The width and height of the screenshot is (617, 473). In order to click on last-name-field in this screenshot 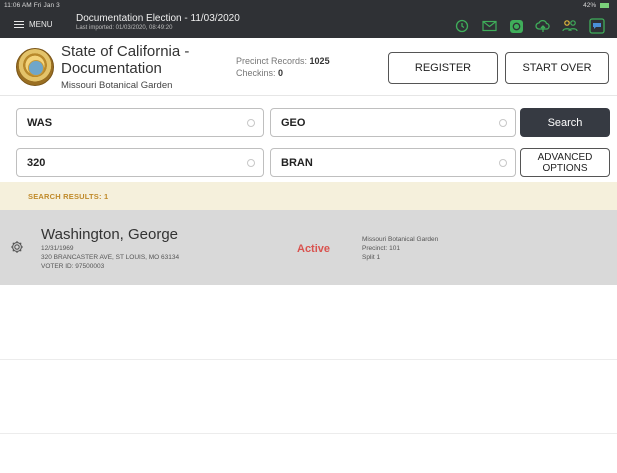, I will do `click(140, 122)`.